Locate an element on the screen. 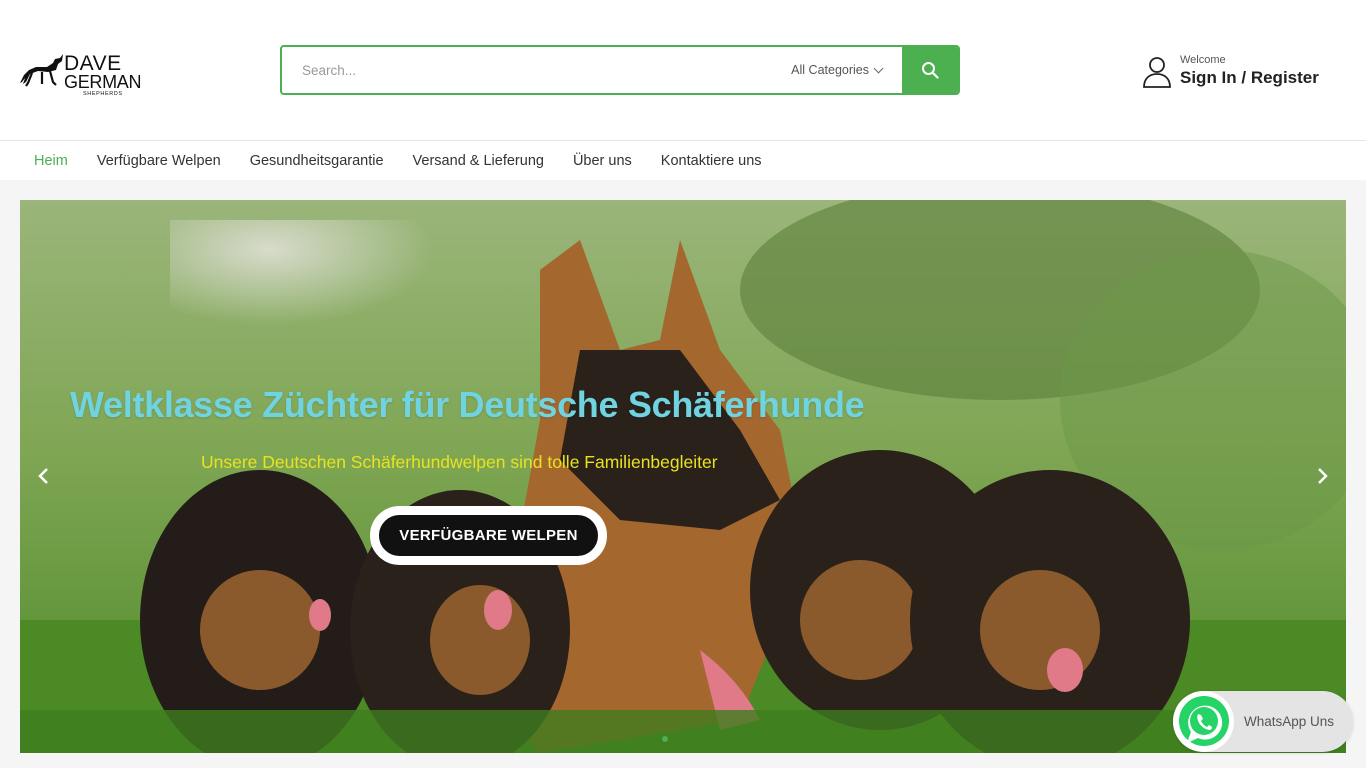 The height and width of the screenshot is (768, 1366). chevron-left-icon is located at coordinates (43, 476).